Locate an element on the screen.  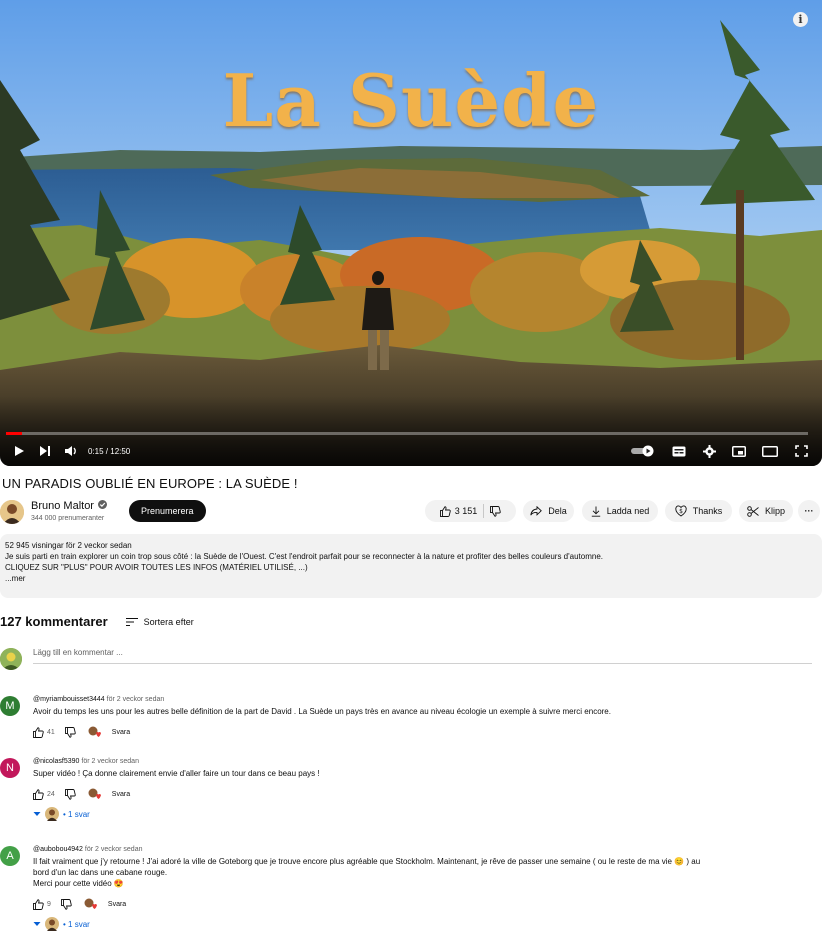
comment-author: @nicolasf5390 is located at coordinates (56, 761).